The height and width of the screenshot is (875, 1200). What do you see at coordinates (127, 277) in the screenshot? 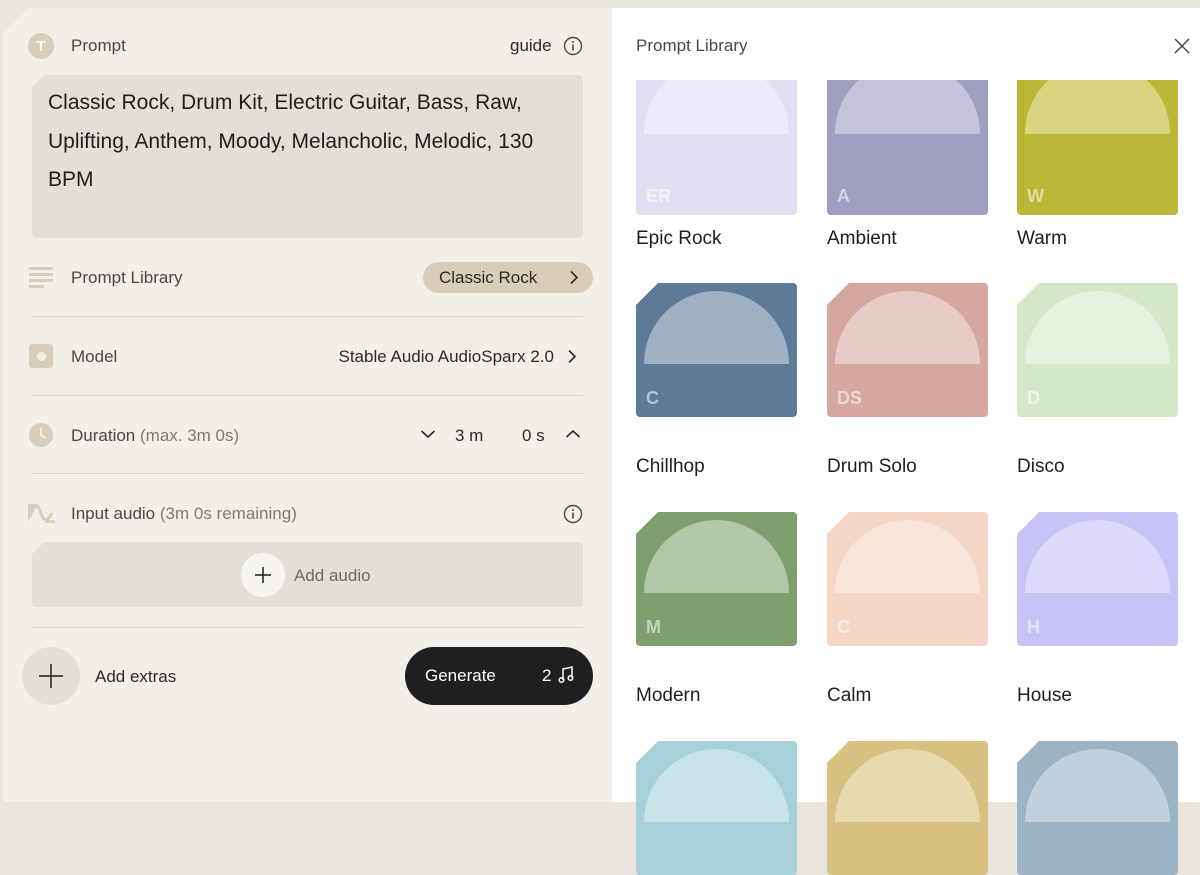
I see `prompt-library-label: Prompt Library` at bounding box center [127, 277].